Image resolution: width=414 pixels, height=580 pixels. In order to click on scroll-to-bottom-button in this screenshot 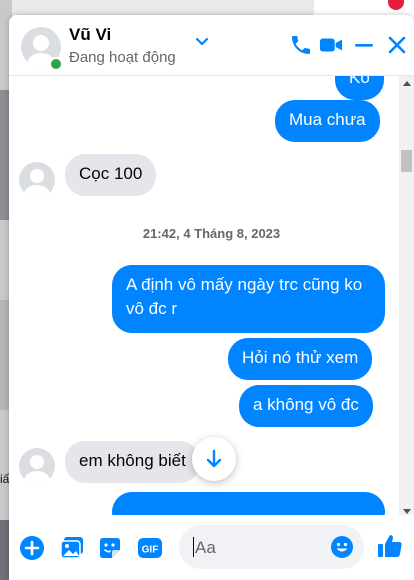, I will do `click(214, 459)`.